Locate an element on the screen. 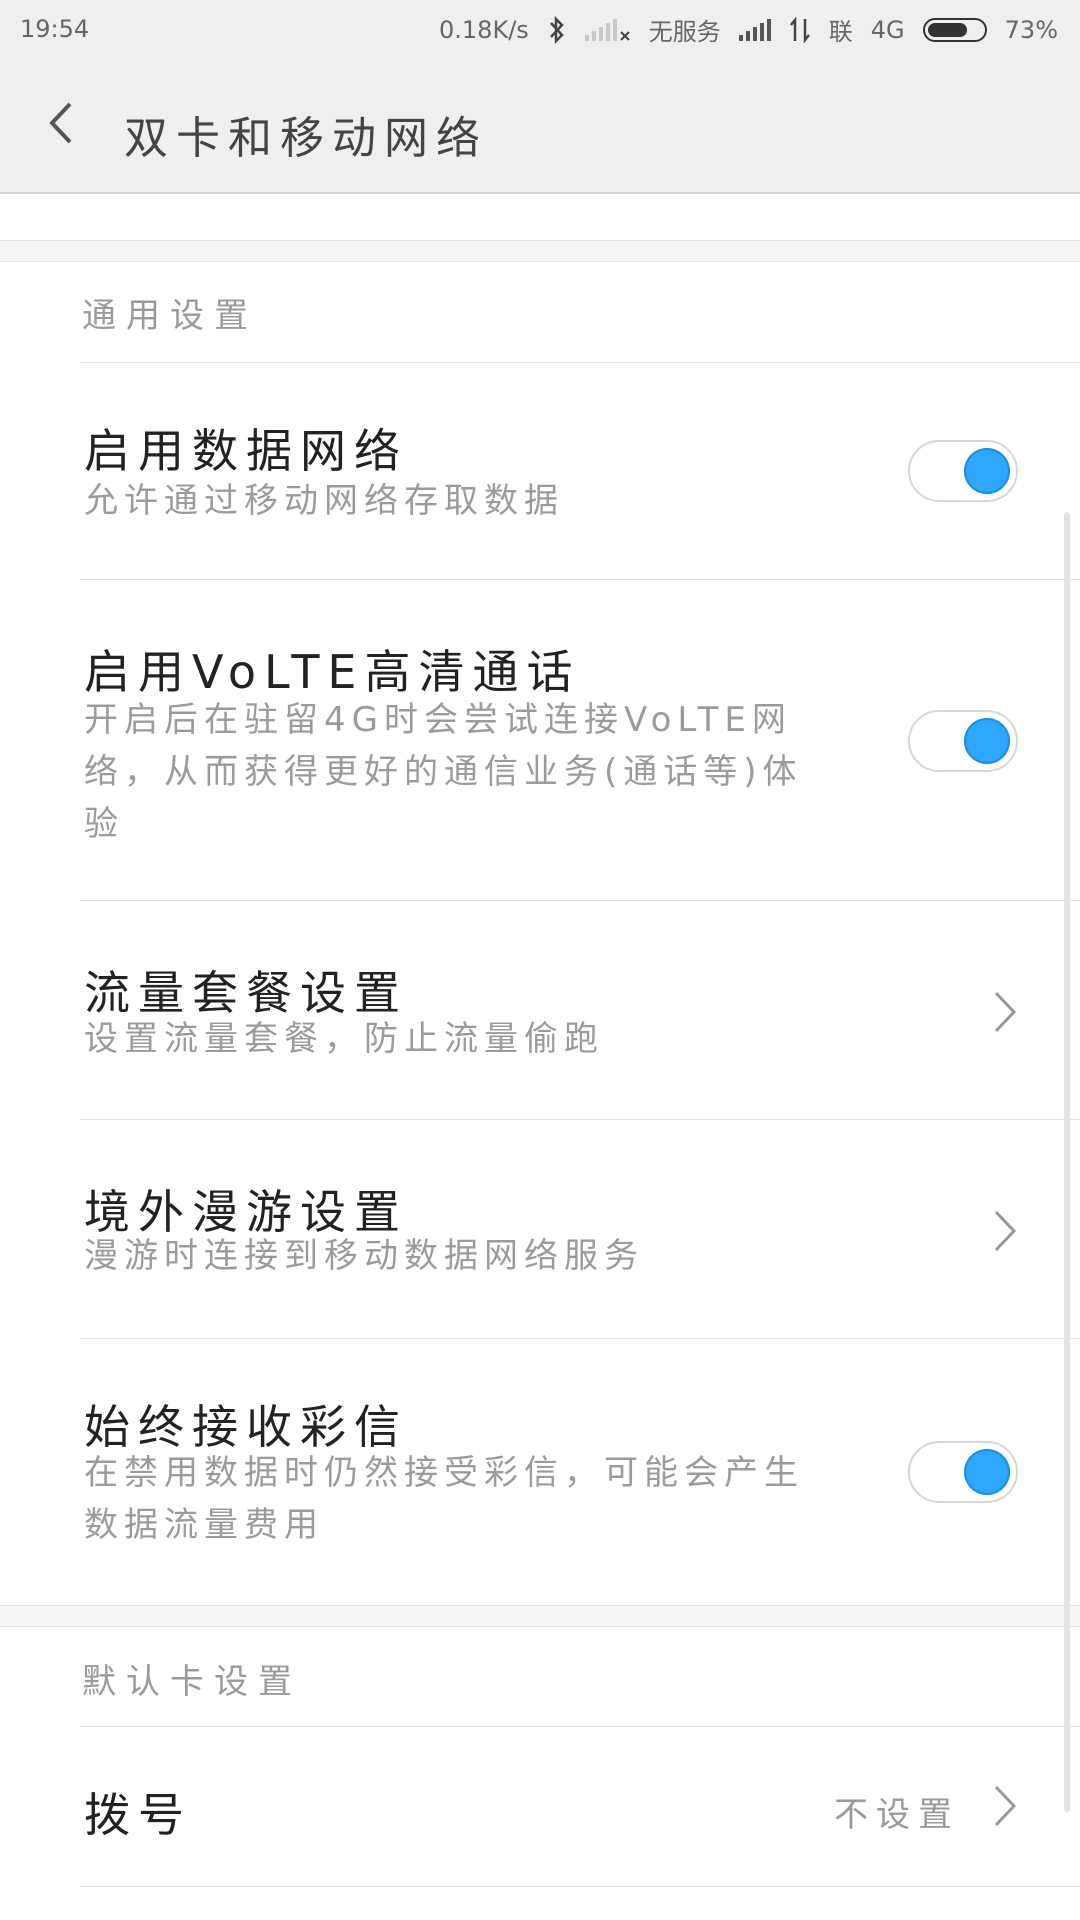 The width and height of the screenshot is (1080, 1920). title-bar: 双卡和移动网络 is located at coordinates (540, 127).